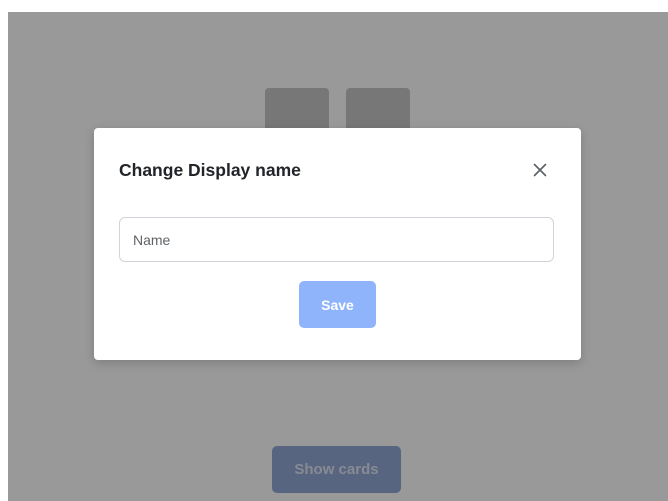 This screenshot has width=668, height=501. I want to click on close-button, so click(540, 170).